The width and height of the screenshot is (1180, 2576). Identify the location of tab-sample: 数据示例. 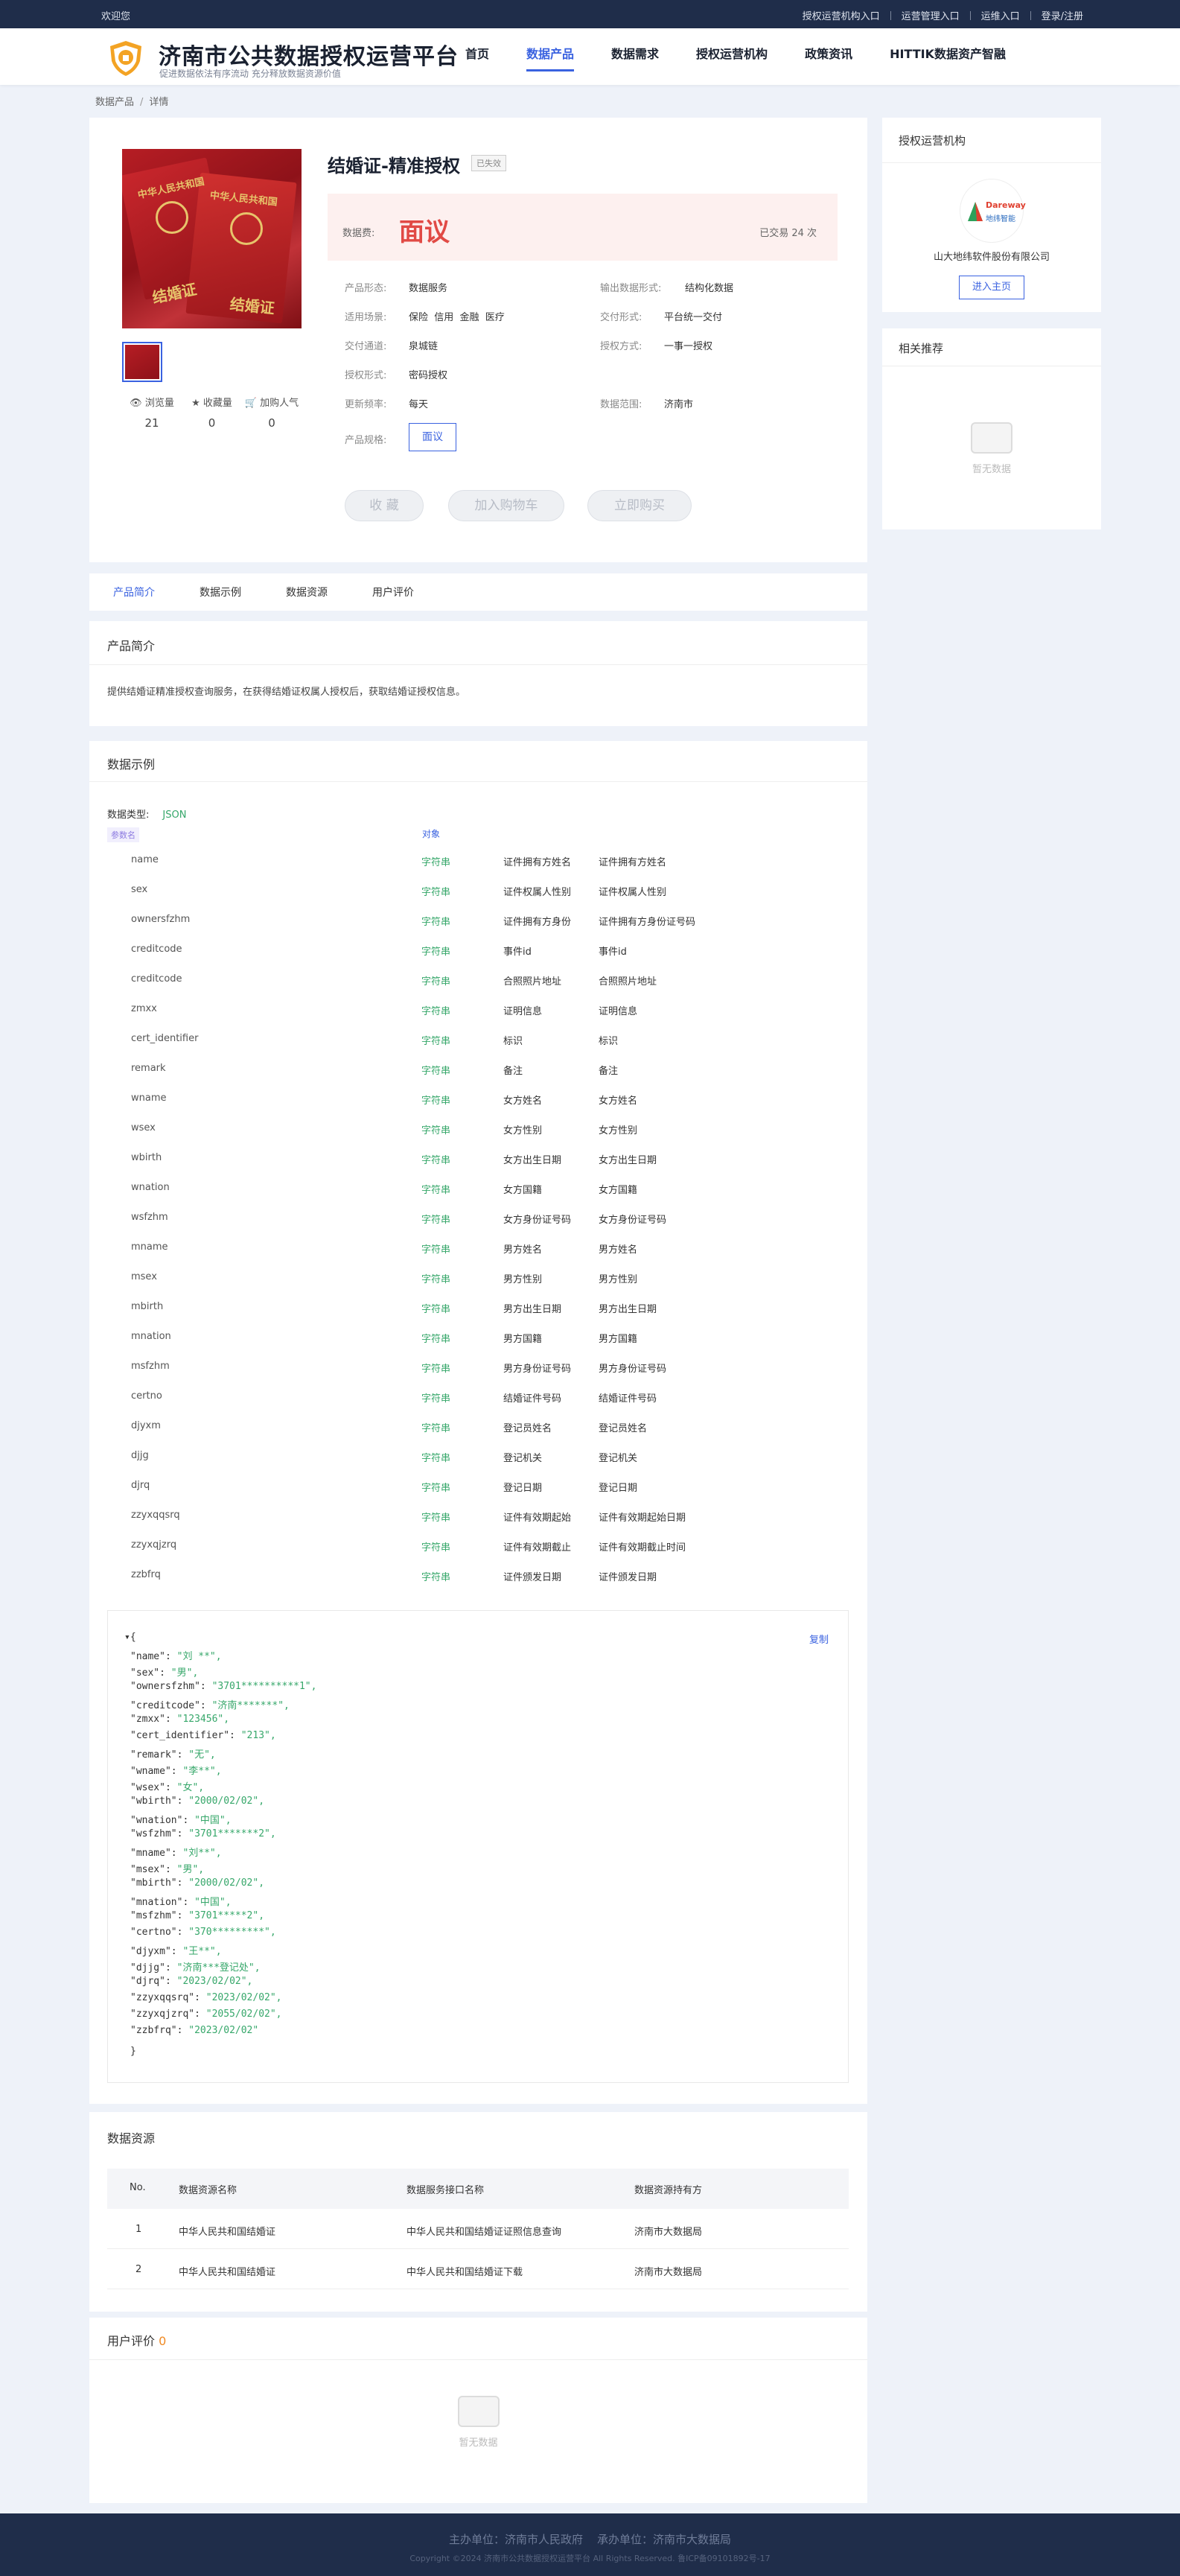
(231, 592).